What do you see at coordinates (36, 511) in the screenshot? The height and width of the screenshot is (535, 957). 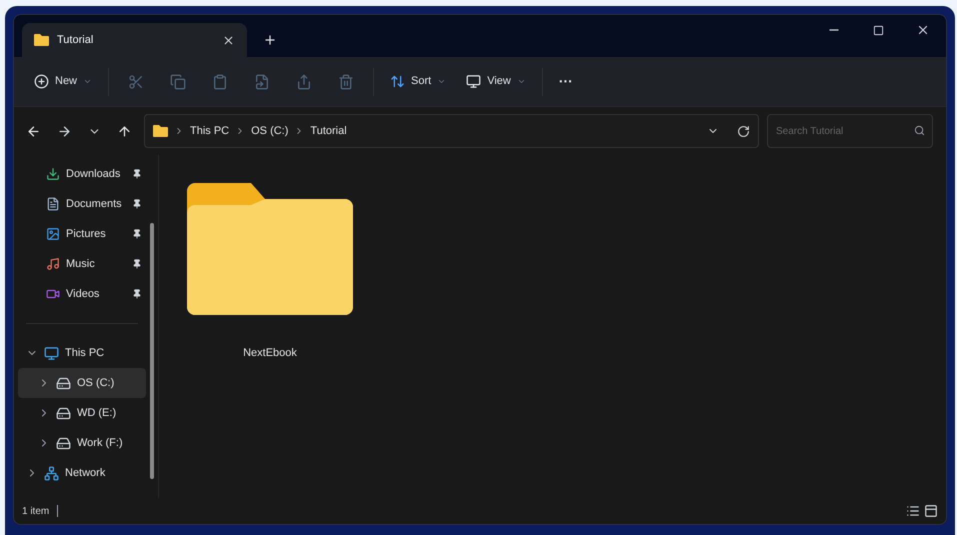 I see `item-count: 1 item` at bounding box center [36, 511].